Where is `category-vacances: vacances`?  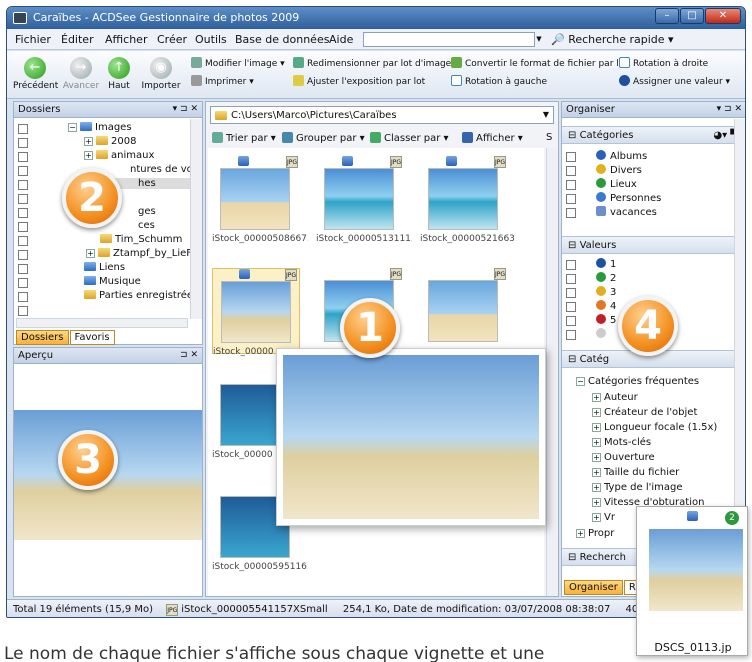 category-vacances: vacances is located at coordinates (626, 212).